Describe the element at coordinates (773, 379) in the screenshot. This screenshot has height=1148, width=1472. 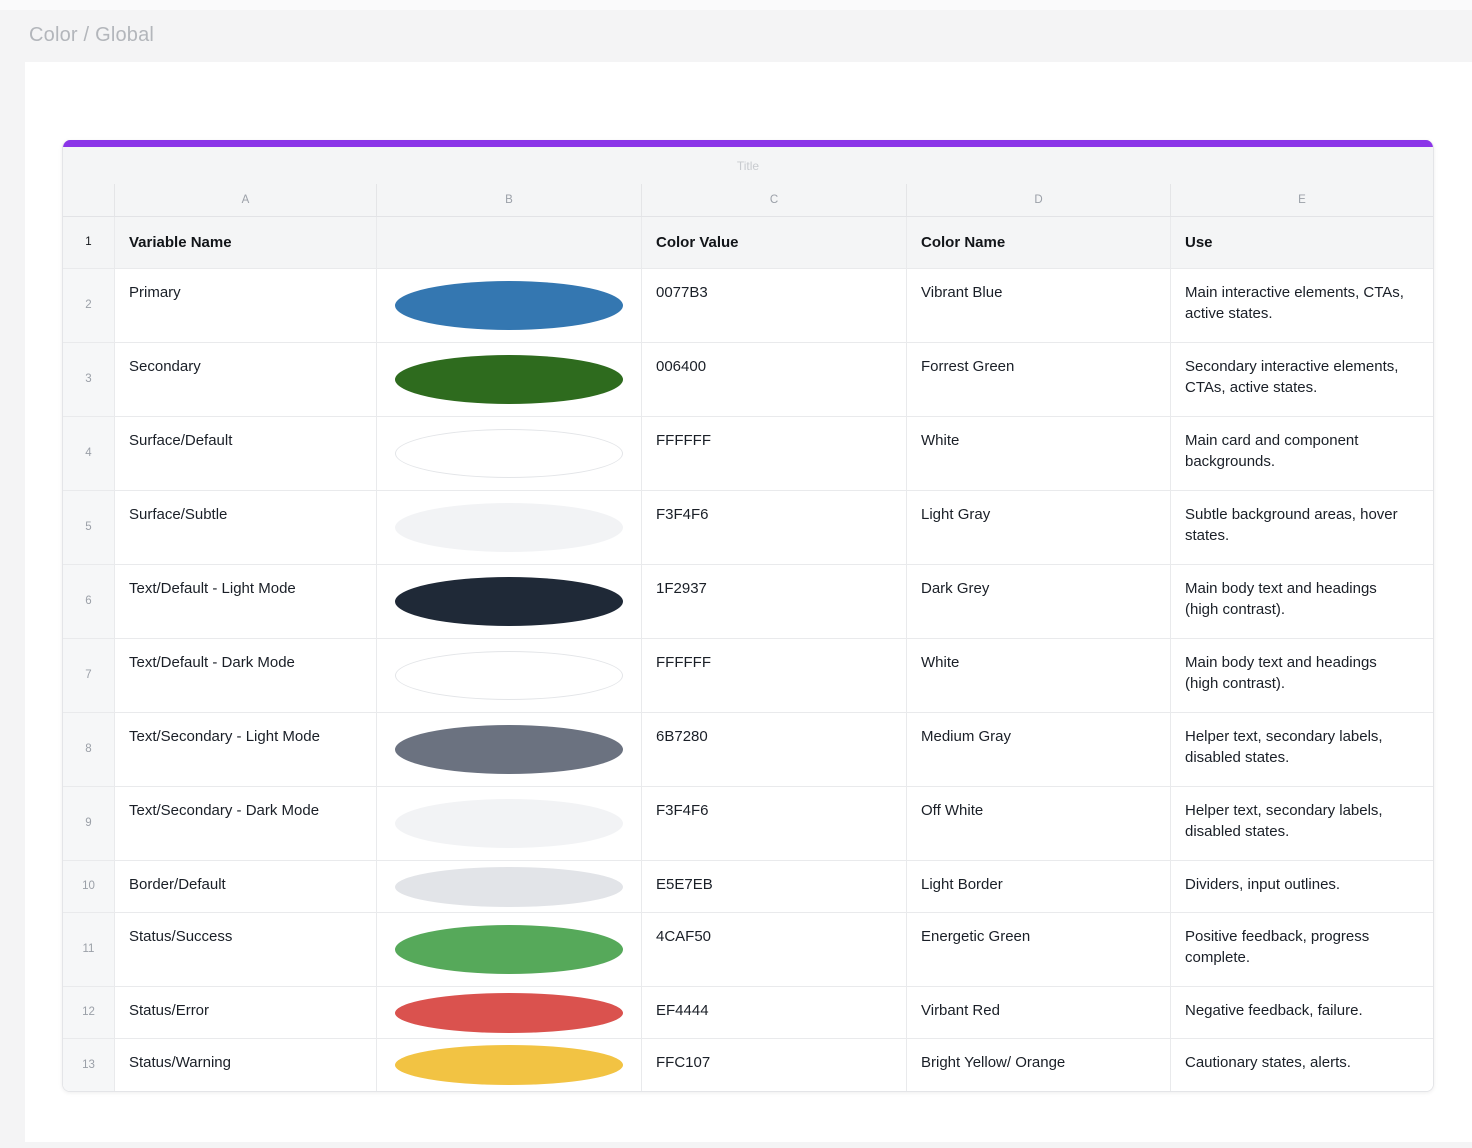
I see `cell-color-value: 006400` at that location.